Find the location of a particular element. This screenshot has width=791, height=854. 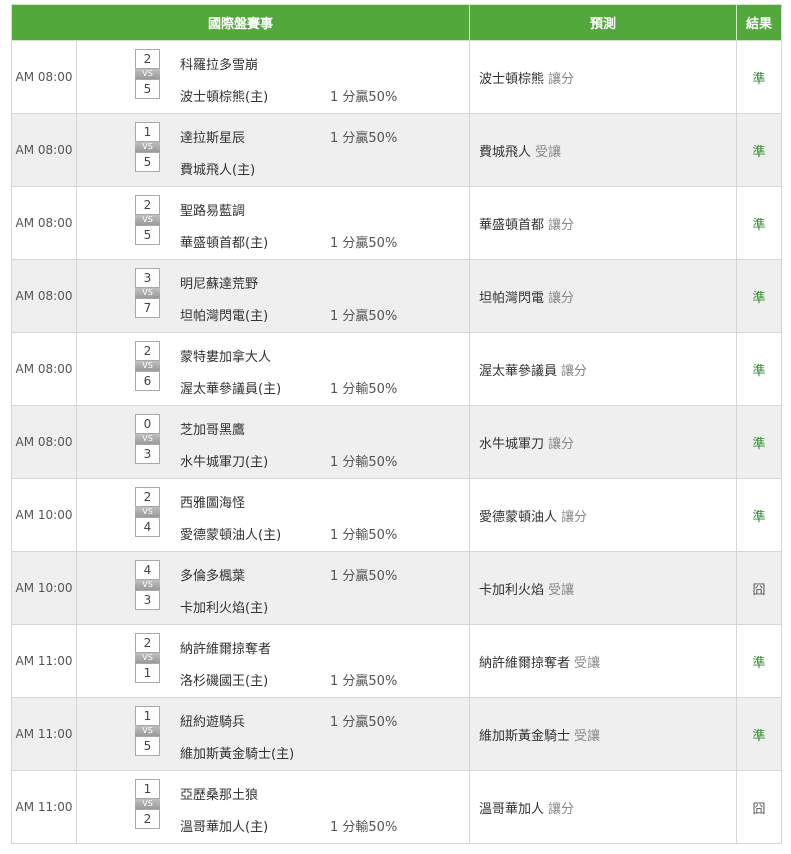

score-box: 2 VS 5 is located at coordinates (147, 74).